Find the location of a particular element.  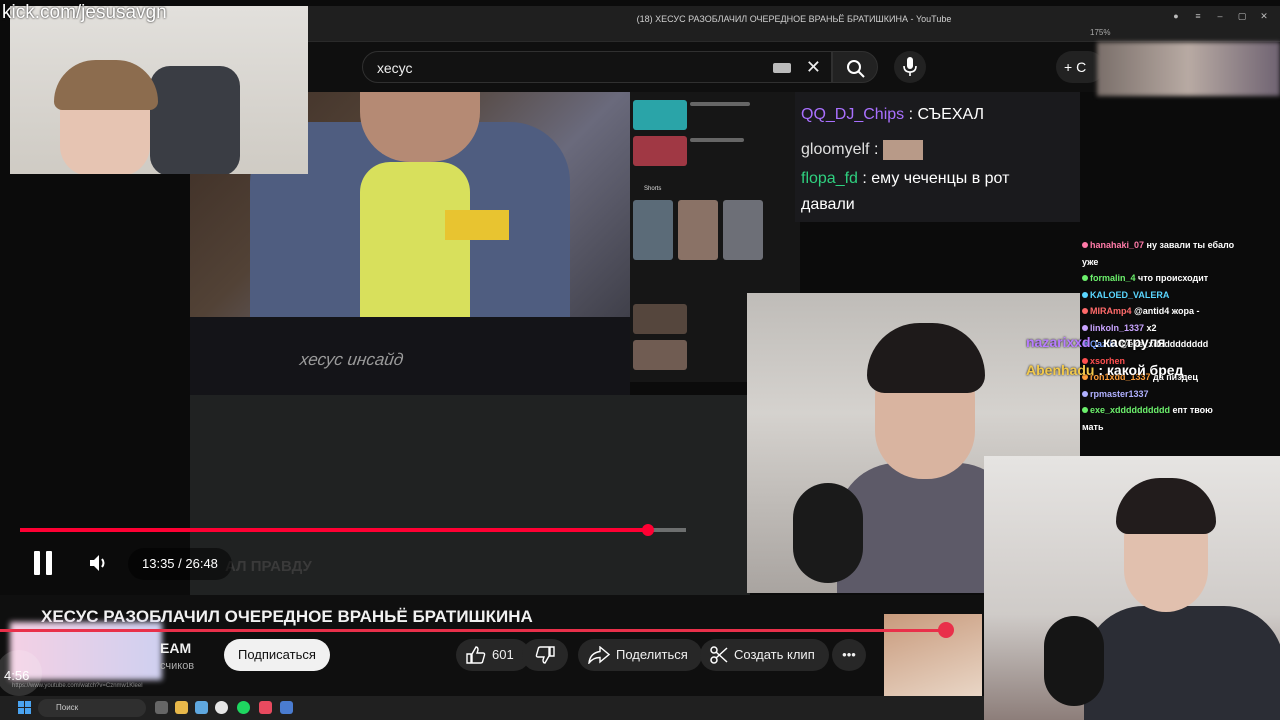

subscribe-button: Подписаться is located at coordinates (277, 655).